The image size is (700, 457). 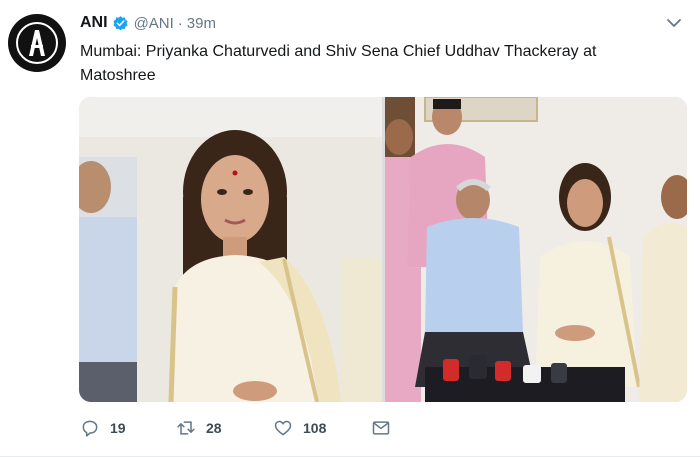 I want to click on verified-badge-icon, so click(x=120, y=22).